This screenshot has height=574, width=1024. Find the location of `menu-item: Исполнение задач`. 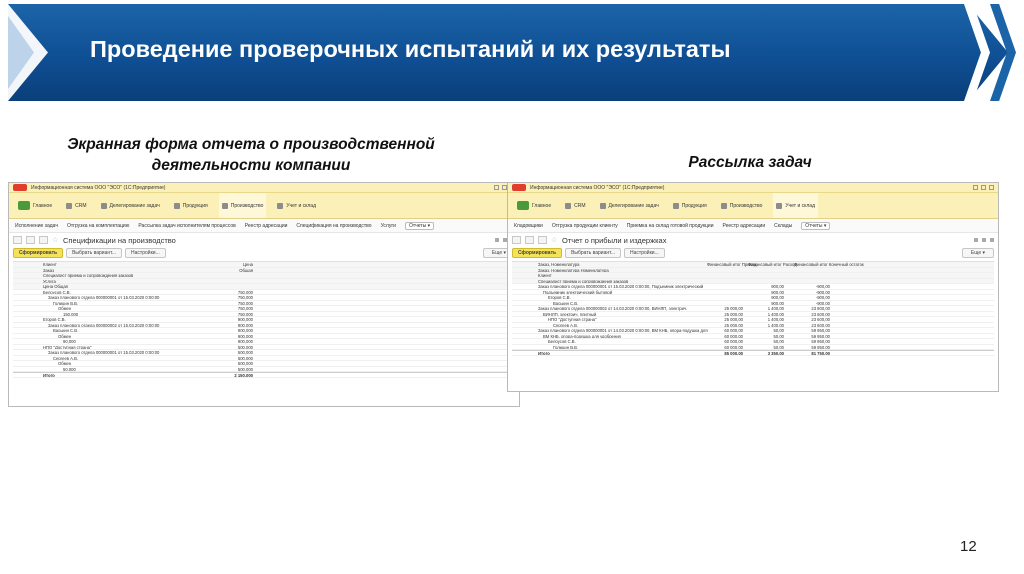

menu-item: Исполнение задач is located at coordinates (36, 226).